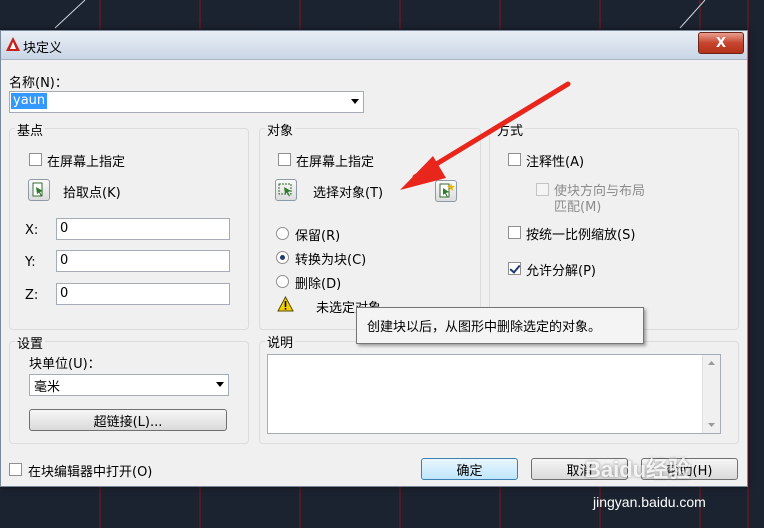 The image size is (764, 528). What do you see at coordinates (542, 189) in the screenshot?
I see `match-orientation-checkbox` at bounding box center [542, 189].